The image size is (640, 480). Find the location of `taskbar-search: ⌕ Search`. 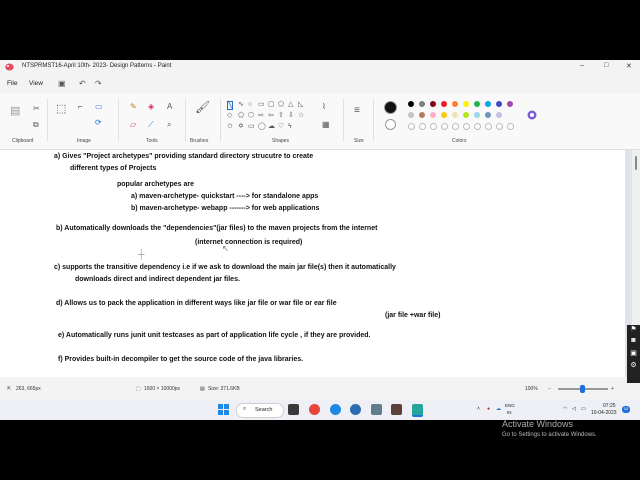

taskbar-search: ⌕ Search is located at coordinates (260, 410).